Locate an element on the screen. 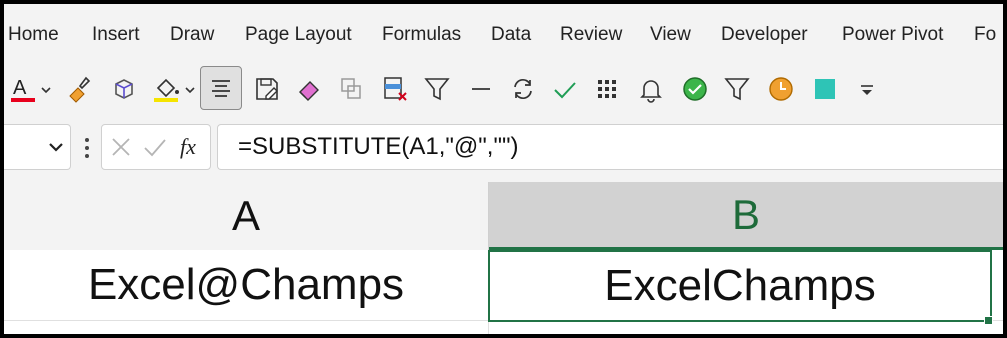 This screenshot has height=338, width=1007. tab-review: Review is located at coordinates (591, 35).